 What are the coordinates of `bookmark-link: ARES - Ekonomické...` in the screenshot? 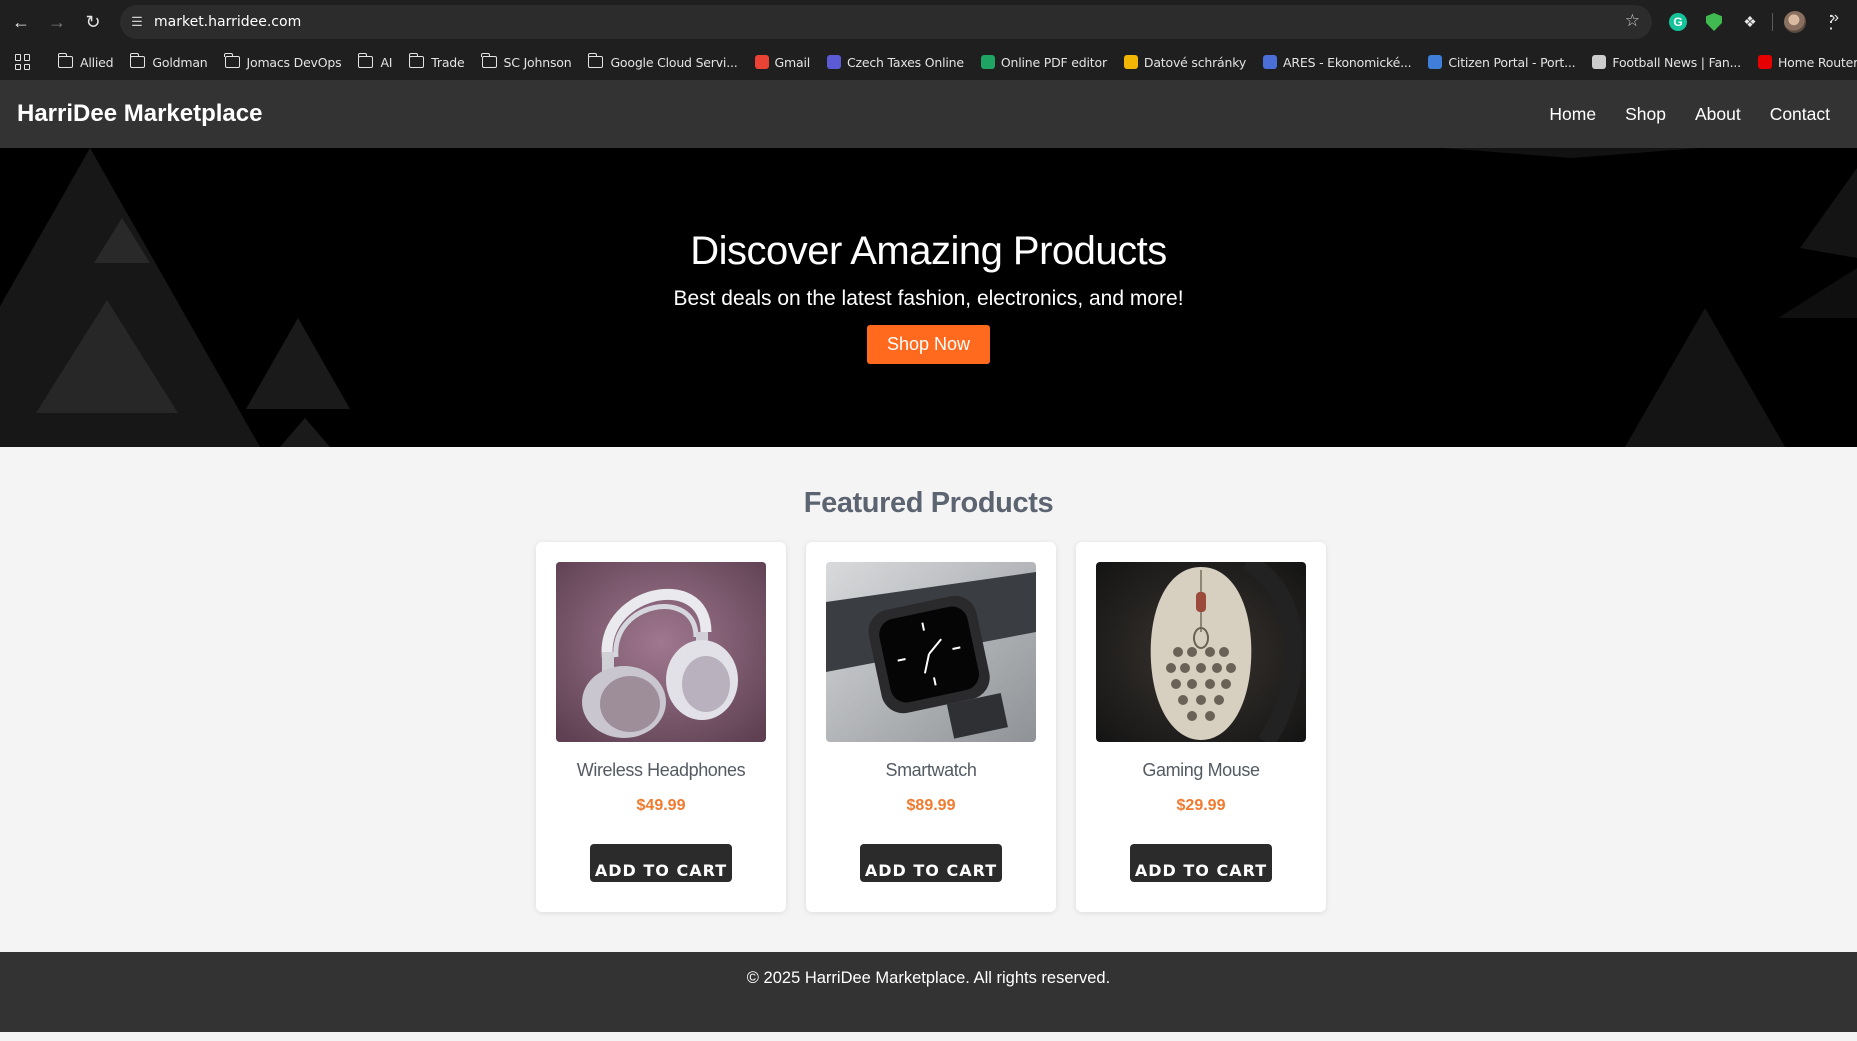 It's located at (1337, 62).